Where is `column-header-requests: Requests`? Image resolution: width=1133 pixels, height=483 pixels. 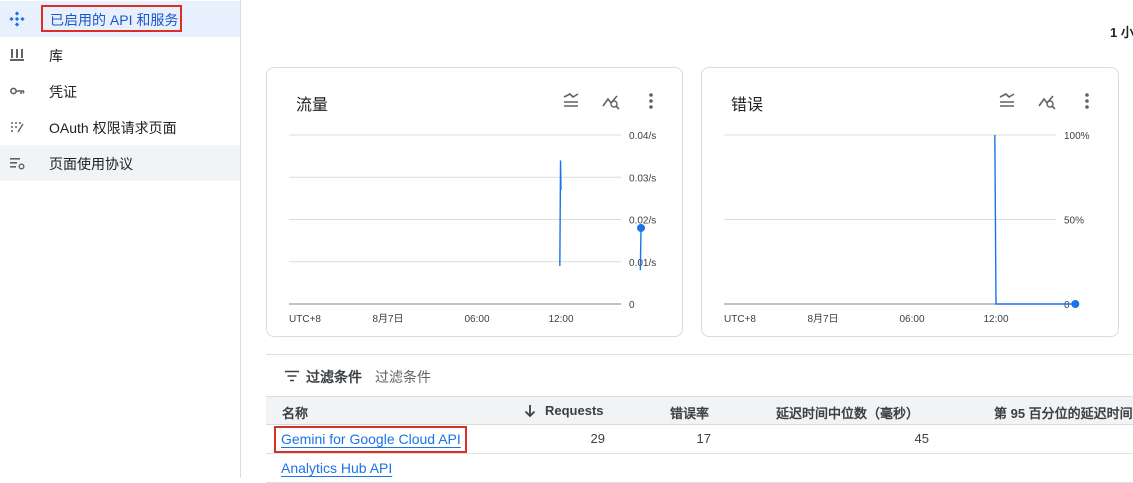 column-header-requests: Requests is located at coordinates (574, 410).